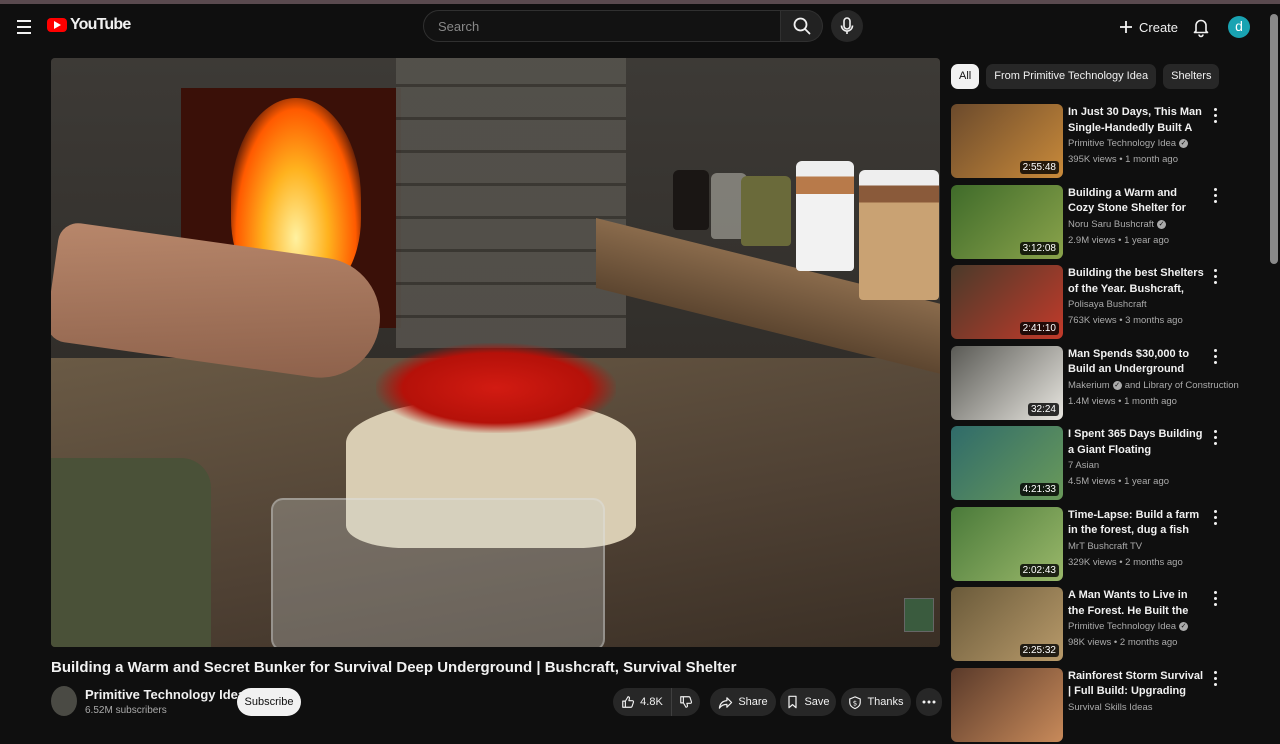 Image resolution: width=1280 pixels, height=744 pixels. What do you see at coordinates (1122, 401) in the screenshot?
I see `video-meta: 1.4M views • 1 month ago` at bounding box center [1122, 401].